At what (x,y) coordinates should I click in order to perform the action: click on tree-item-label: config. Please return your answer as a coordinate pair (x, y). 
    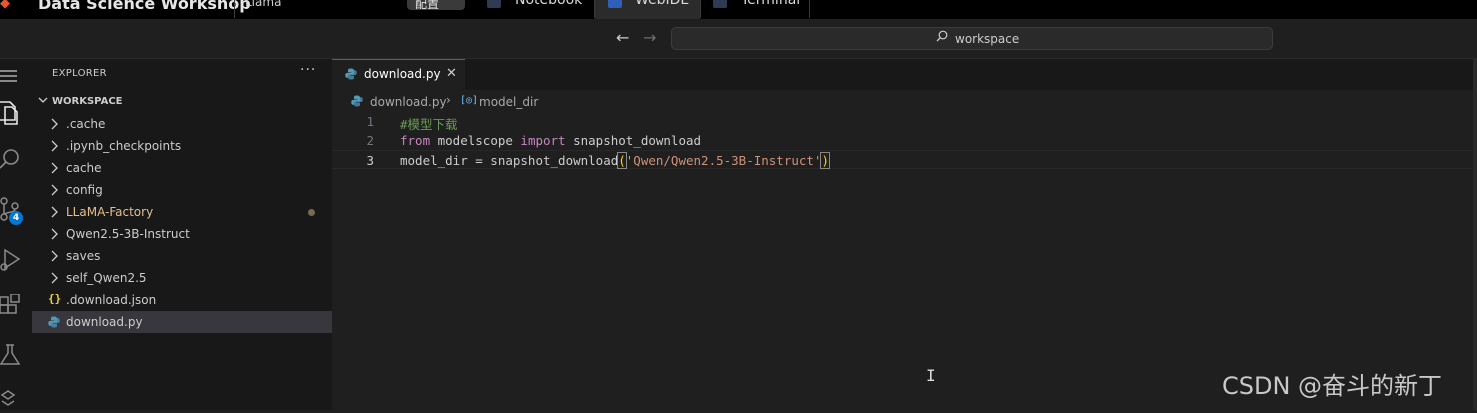
    Looking at the image, I should click on (84, 190).